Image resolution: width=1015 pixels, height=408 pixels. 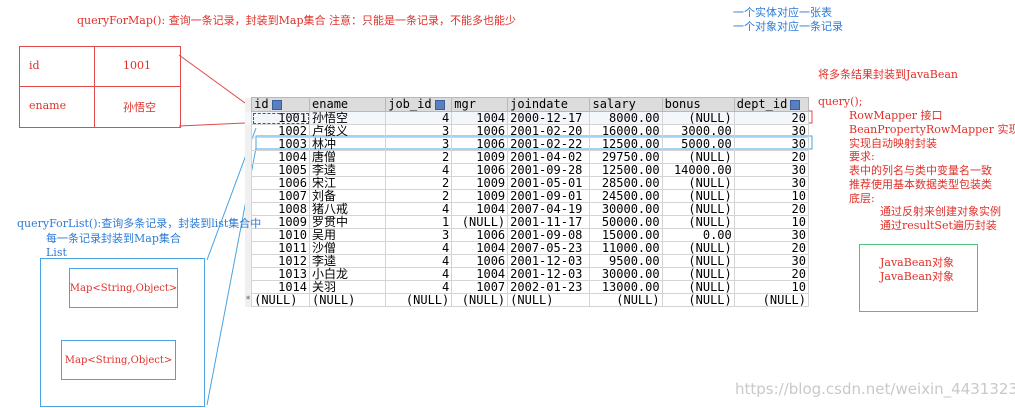 What do you see at coordinates (281, 196) in the screenshot?
I see `grid-cell-id: 1007` at bounding box center [281, 196].